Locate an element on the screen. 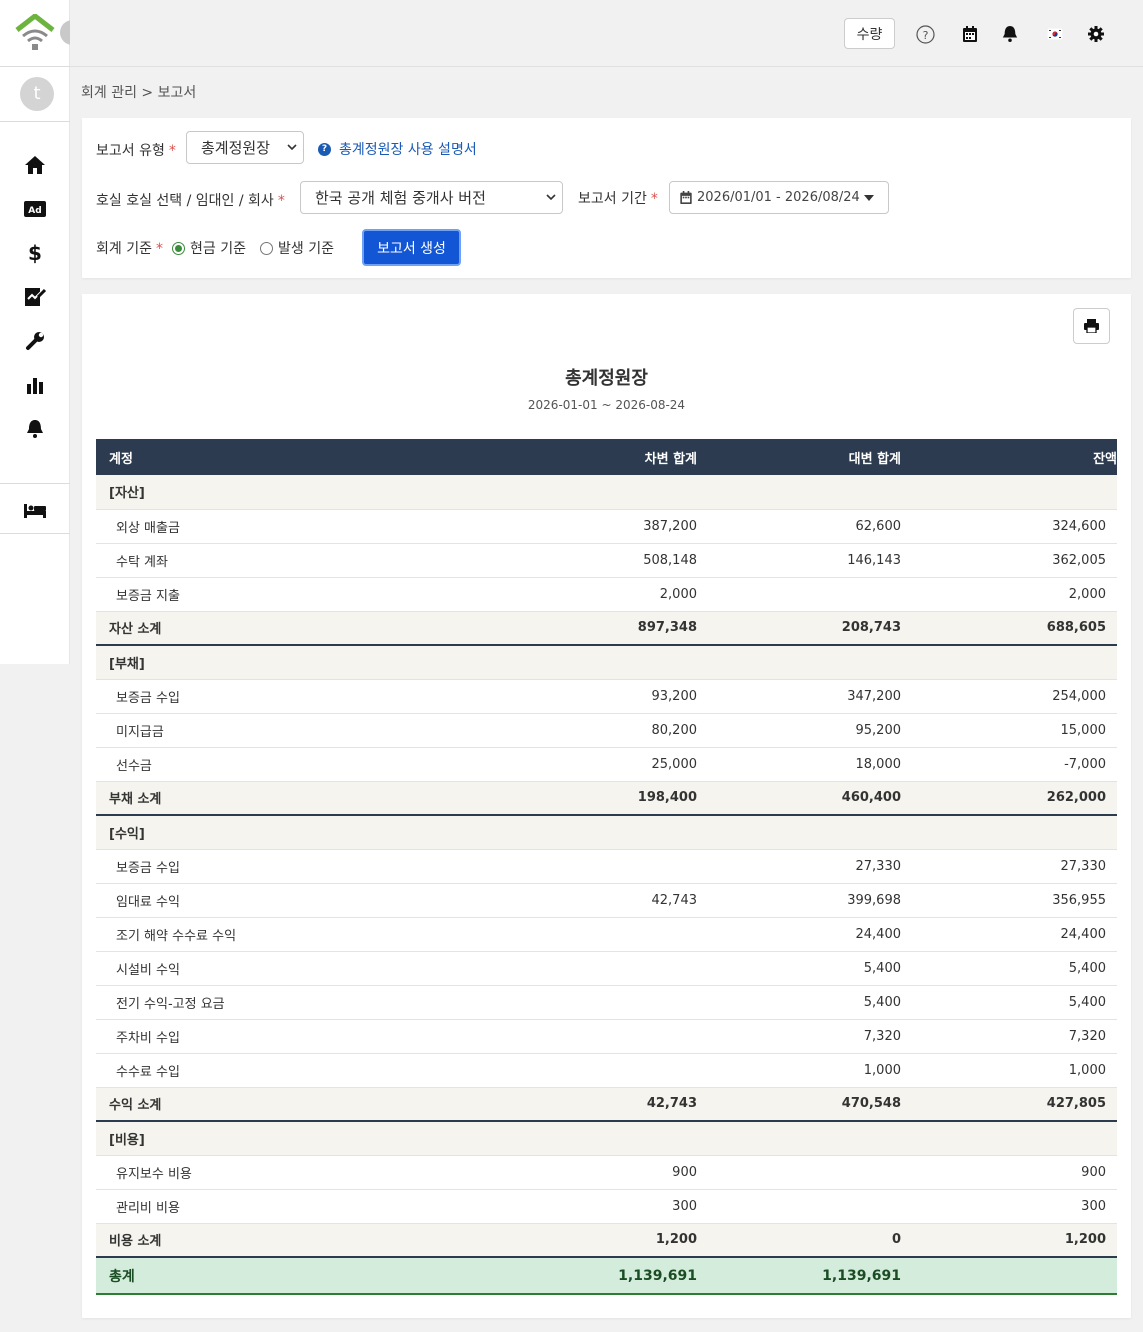 The height and width of the screenshot is (1332, 1143). table-row: 시설비 수익 5,400 5,400 is located at coordinates (606, 968).